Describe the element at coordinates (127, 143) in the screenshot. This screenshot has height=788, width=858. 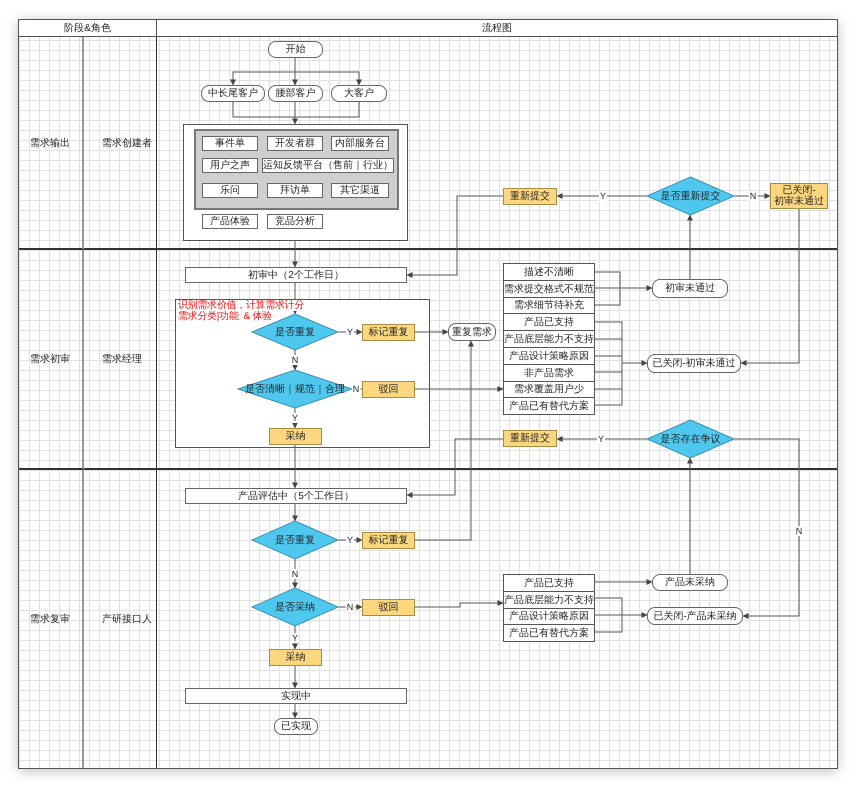
I see `lane-role-label: 需求创建者` at that location.